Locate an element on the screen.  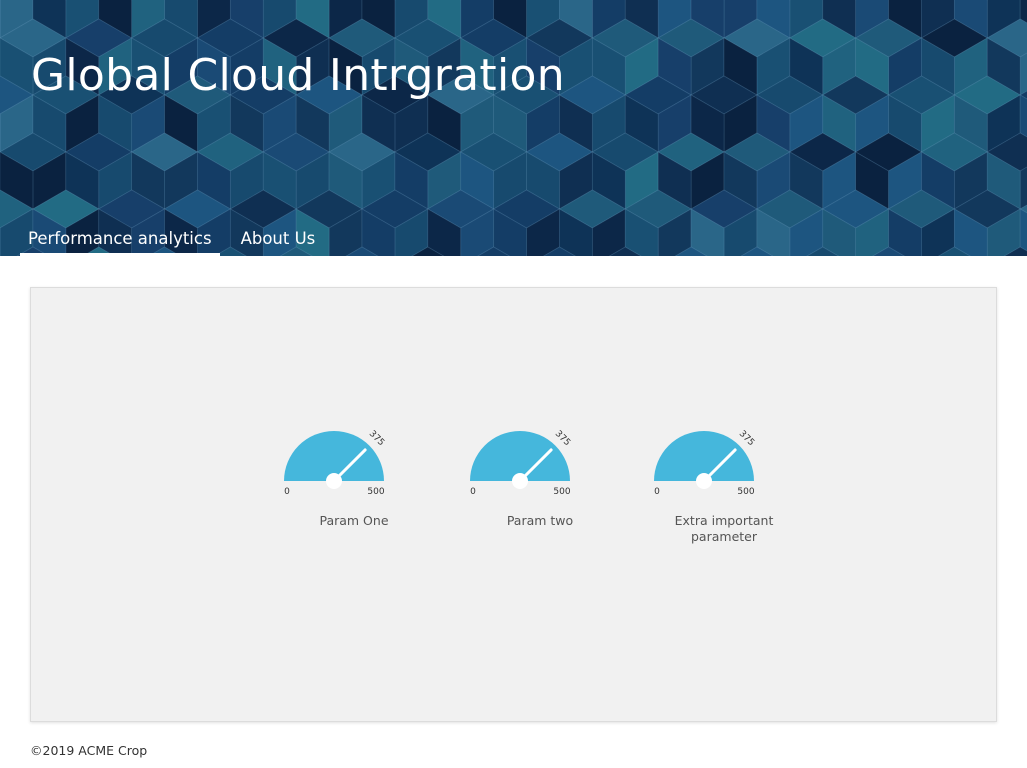
gauge-param-two: 0 500 375 Param two is located at coordinates (540, 475).